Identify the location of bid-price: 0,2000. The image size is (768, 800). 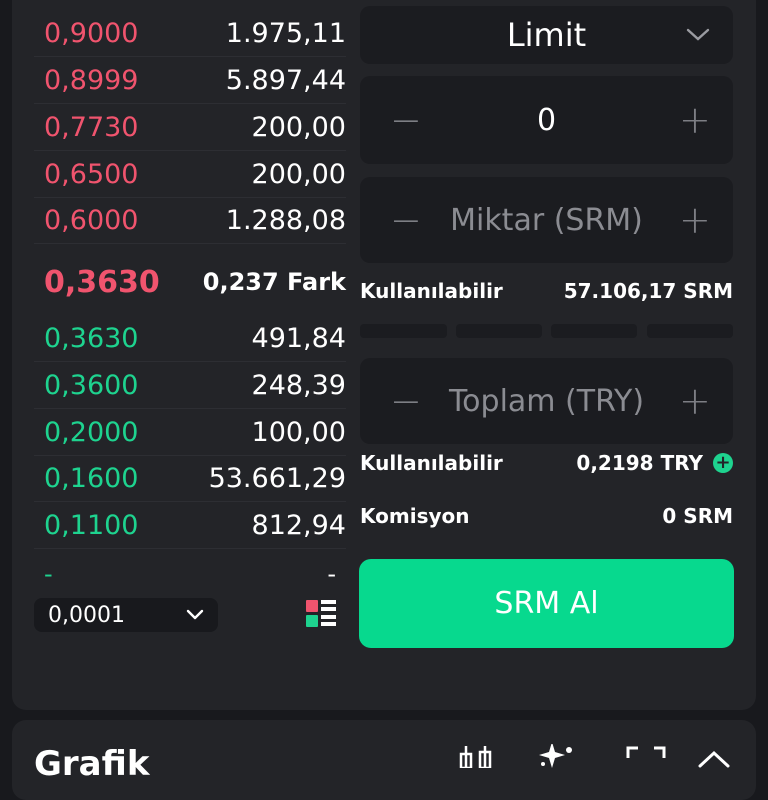
(91, 432).